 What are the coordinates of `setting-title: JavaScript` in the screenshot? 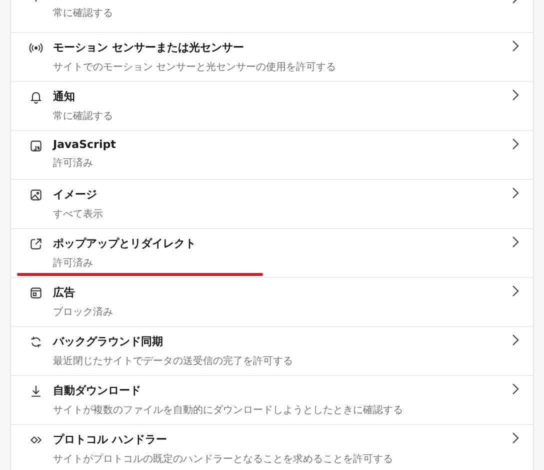 It's located at (85, 144).